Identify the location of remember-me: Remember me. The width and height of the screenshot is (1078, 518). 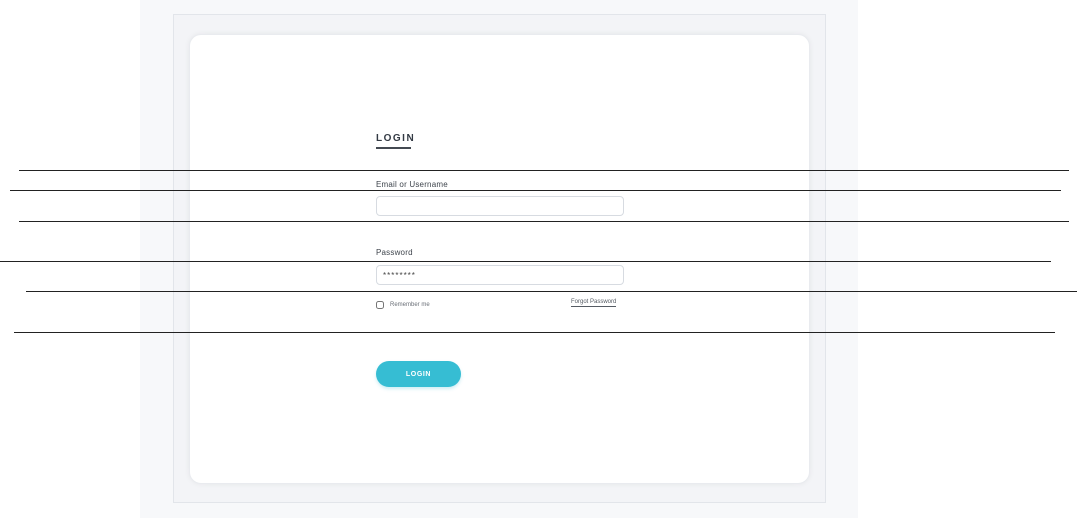
(403, 305).